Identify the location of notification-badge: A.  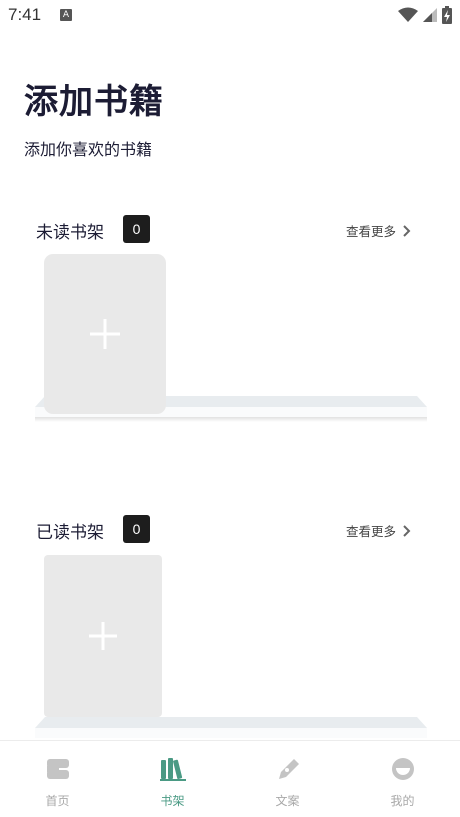
(66, 15).